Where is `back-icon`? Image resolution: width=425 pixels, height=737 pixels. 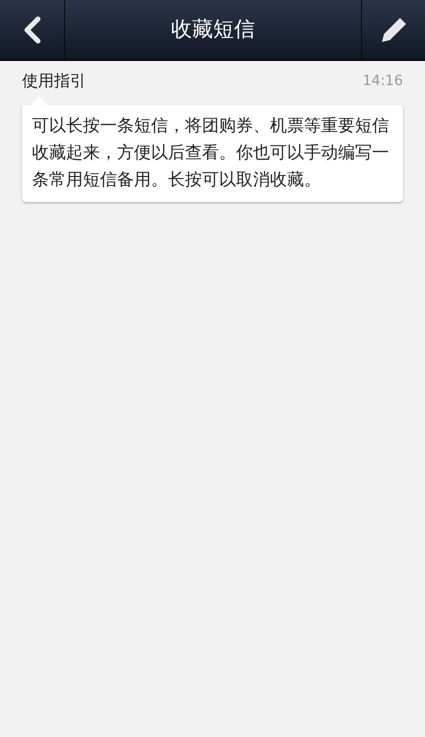
back-icon is located at coordinates (32, 30).